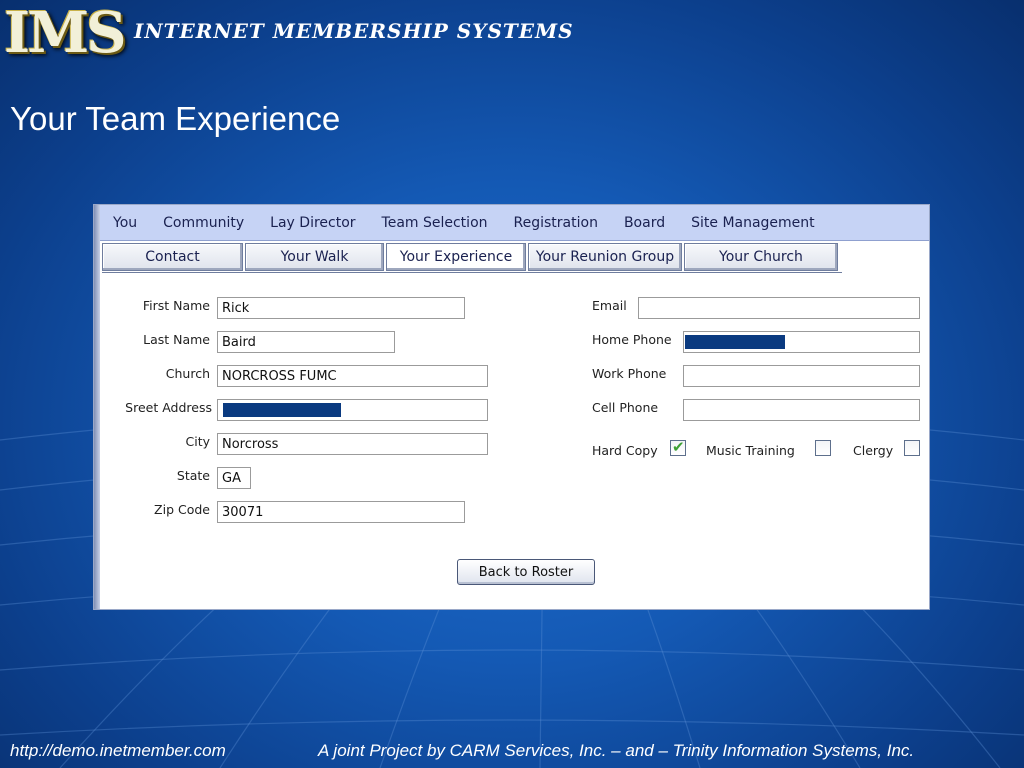  Describe the element at coordinates (912, 448) in the screenshot. I see `clergy-checkbox` at that location.